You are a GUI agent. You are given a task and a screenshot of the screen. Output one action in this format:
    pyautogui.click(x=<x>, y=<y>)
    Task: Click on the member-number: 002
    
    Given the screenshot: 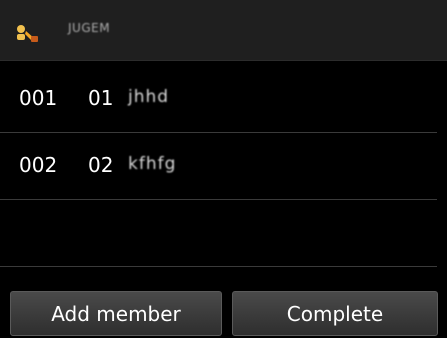 What is the action you would take?
    pyautogui.click(x=38, y=165)
    